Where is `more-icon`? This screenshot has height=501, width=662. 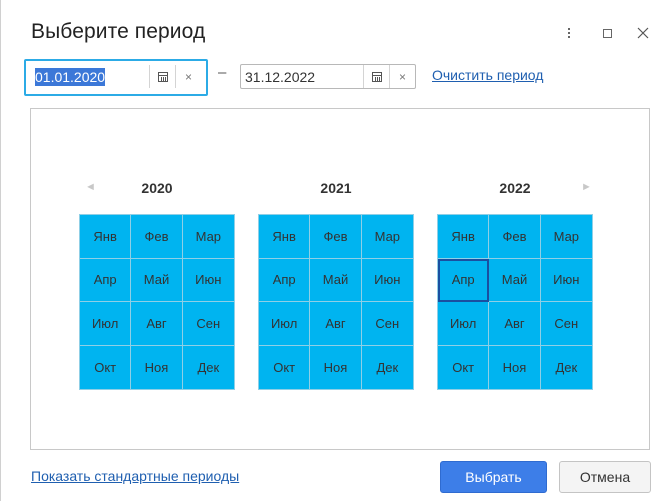 more-icon is located at coordinates (569, 33).